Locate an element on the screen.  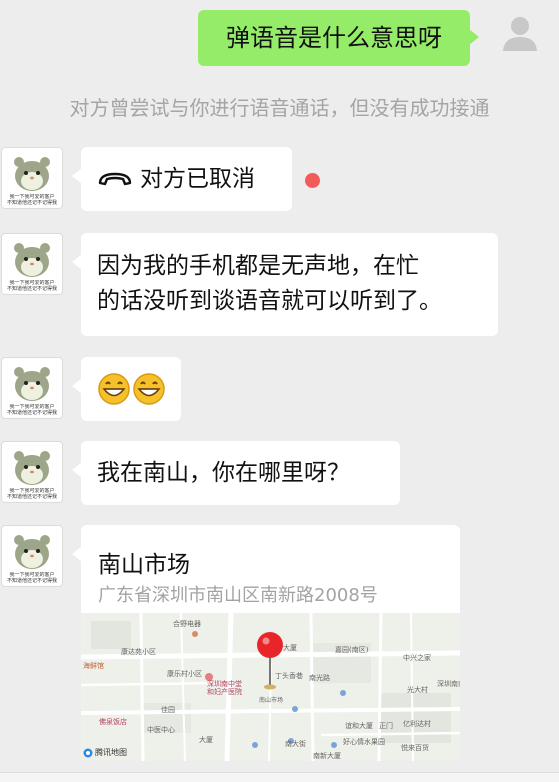
map-label: 大厦 is located at coordinates (206, 740).